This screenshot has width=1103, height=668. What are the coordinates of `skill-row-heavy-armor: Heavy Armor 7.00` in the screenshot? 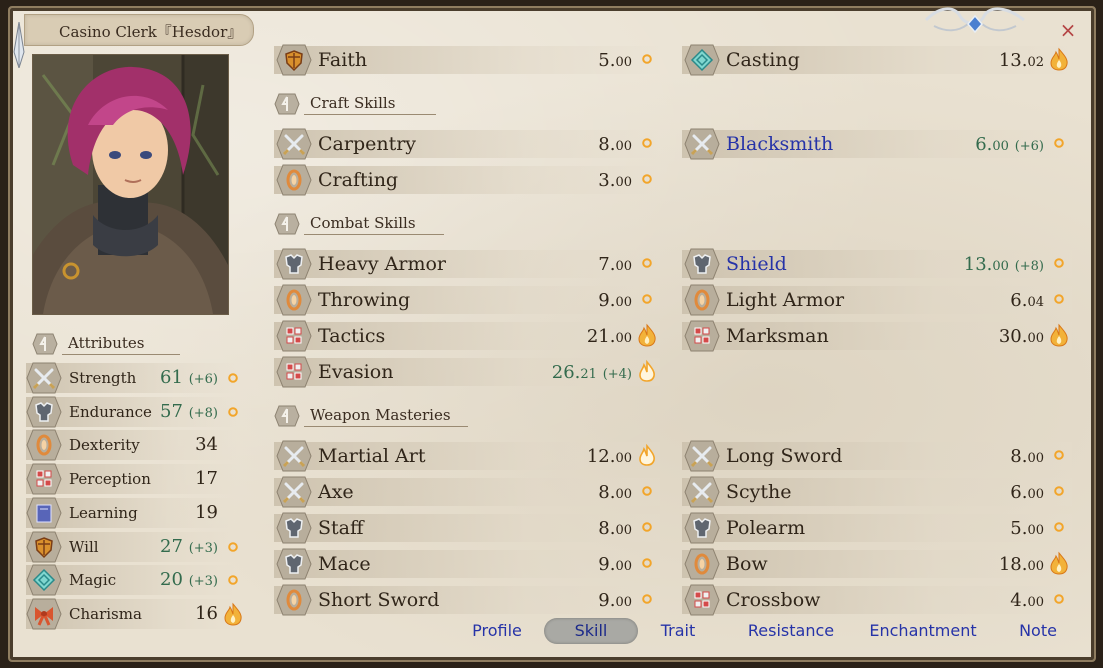 It's located at (467, 264).